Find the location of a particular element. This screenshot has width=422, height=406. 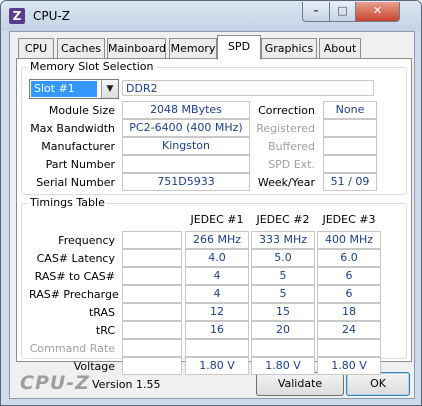

ok-button: OK is located at coordinates (378, 384).